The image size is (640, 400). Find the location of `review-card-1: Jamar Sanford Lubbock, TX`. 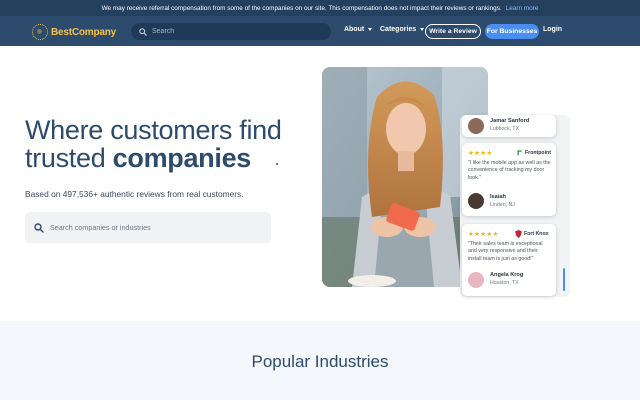

review-card-1: Jamar Sanford Lubbock, TX is located at coordinates (509, 126).